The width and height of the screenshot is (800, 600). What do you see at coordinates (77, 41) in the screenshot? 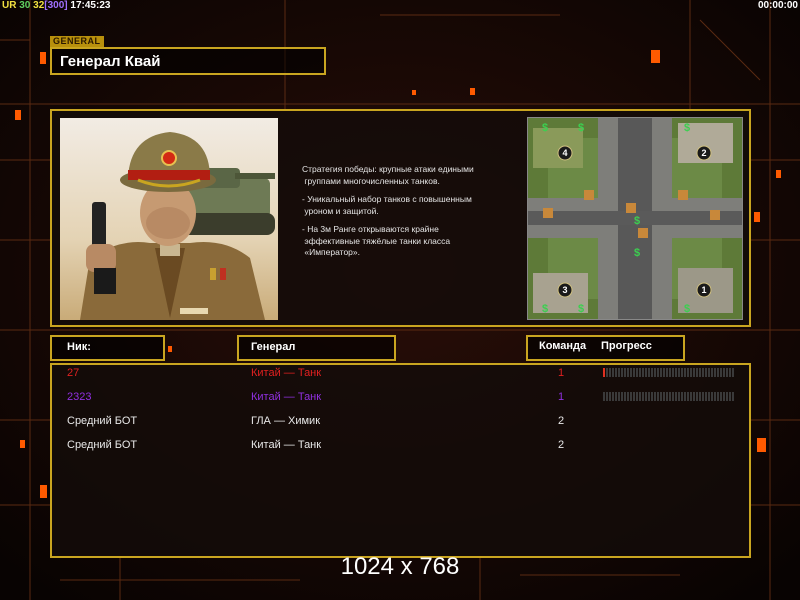
I see `general-tab-label: GENERAL` at bounding box center [77, 41].